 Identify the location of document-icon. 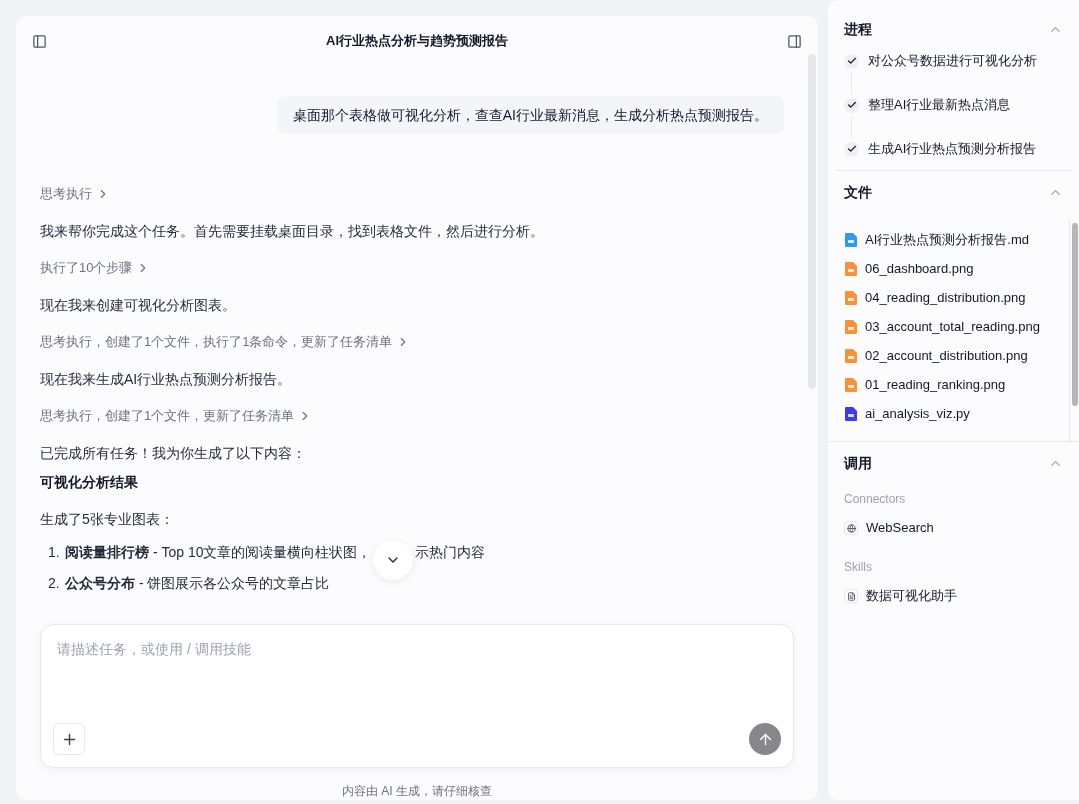
(851, 596).